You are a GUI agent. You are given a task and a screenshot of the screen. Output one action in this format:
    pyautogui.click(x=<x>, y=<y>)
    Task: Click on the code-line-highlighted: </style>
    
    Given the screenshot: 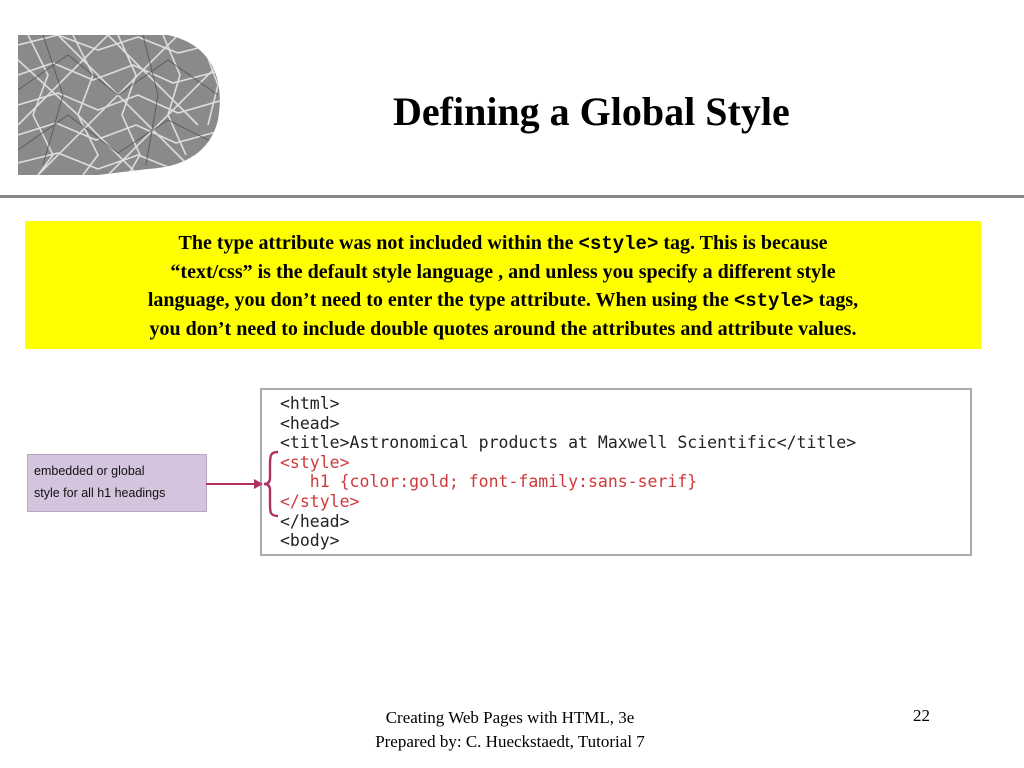 What is the action you would take?
    pyautogui.click(x=320, y=501)
    